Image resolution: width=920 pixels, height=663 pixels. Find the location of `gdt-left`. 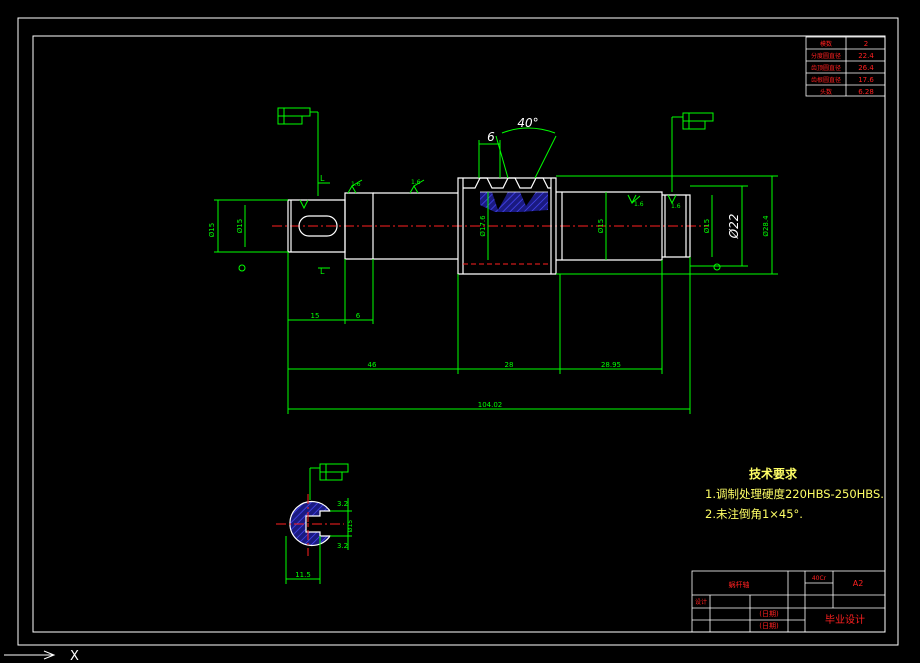

gdt-left is located at coordinates (298, 151).